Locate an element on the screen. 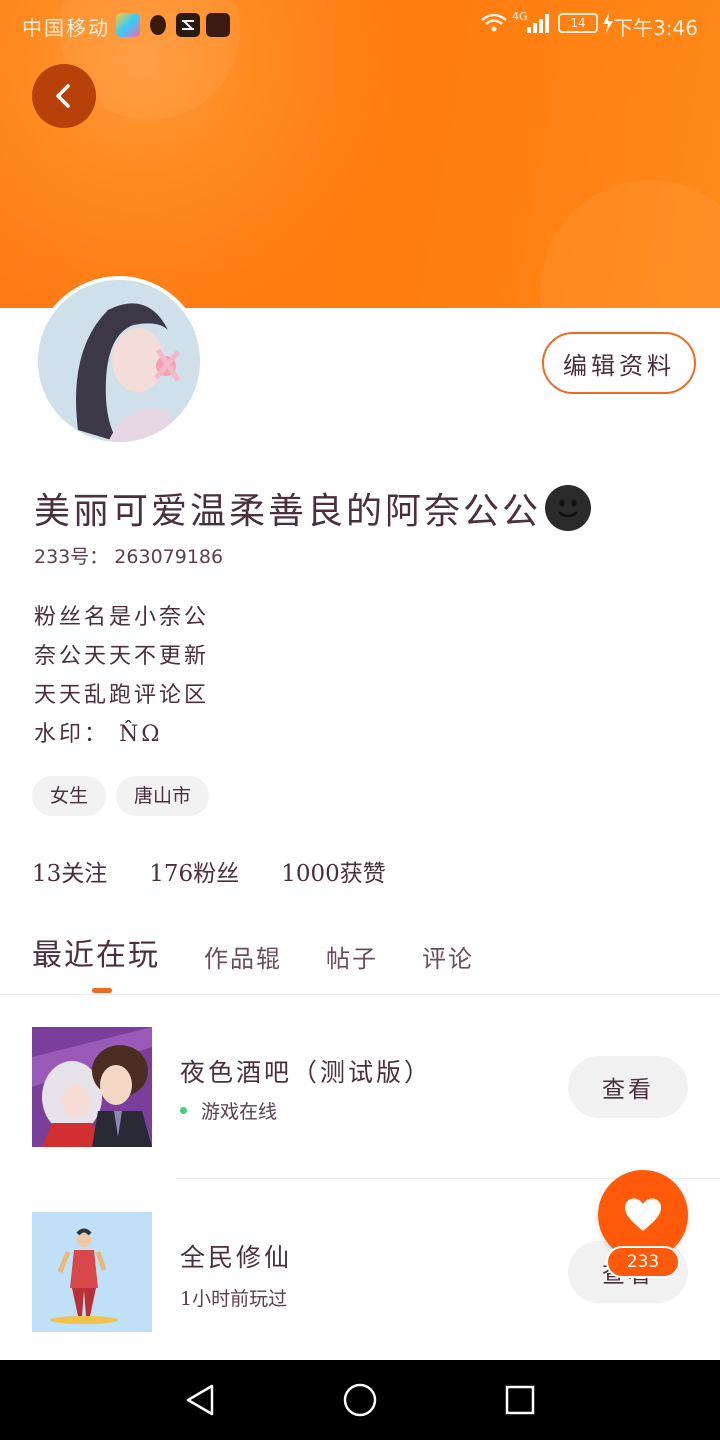  nickname-row: 美丽可爱温柔善良的阿奈公公 is located at coordinates (313, 508).